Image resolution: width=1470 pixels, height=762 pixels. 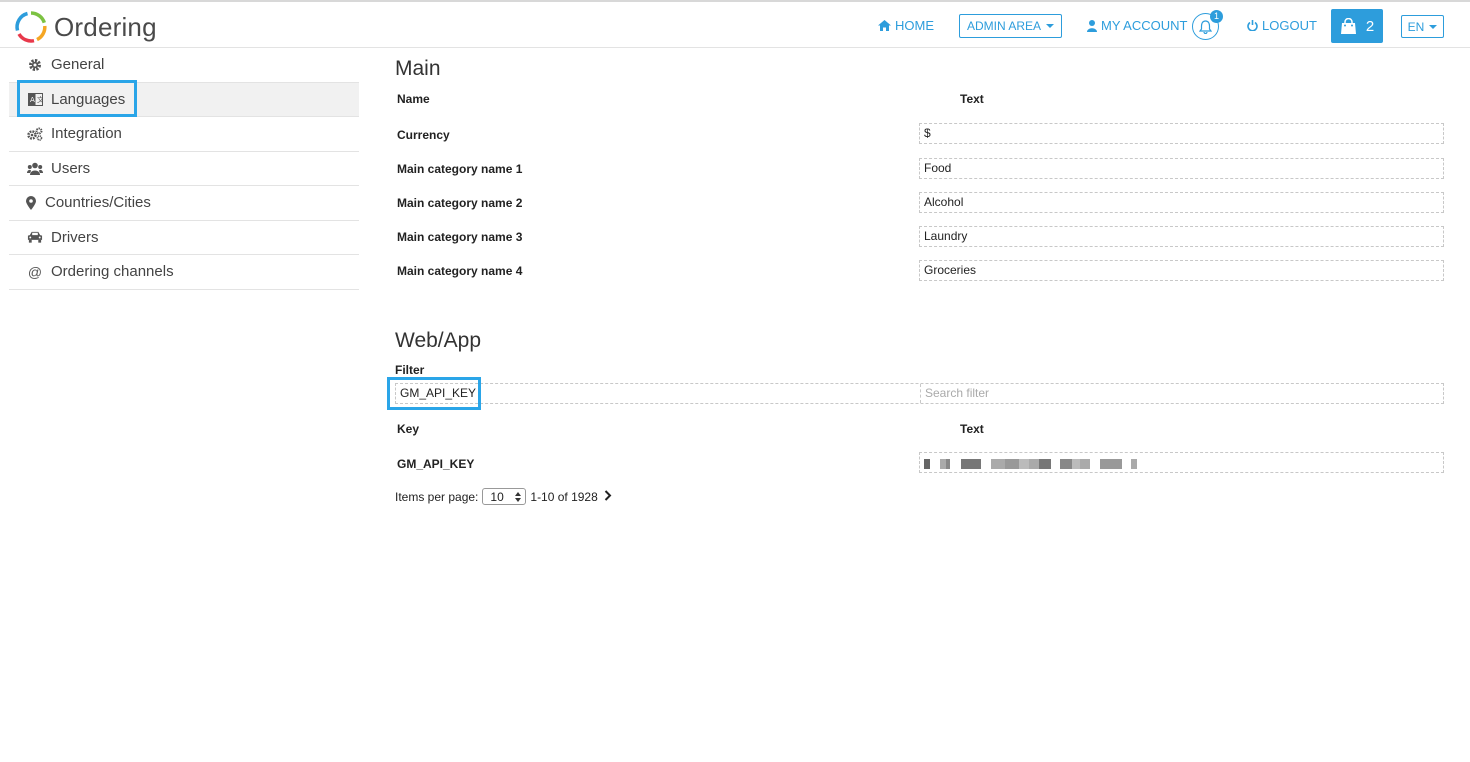 I want to click on filter-label: Filter, so click(x=410, y=370).